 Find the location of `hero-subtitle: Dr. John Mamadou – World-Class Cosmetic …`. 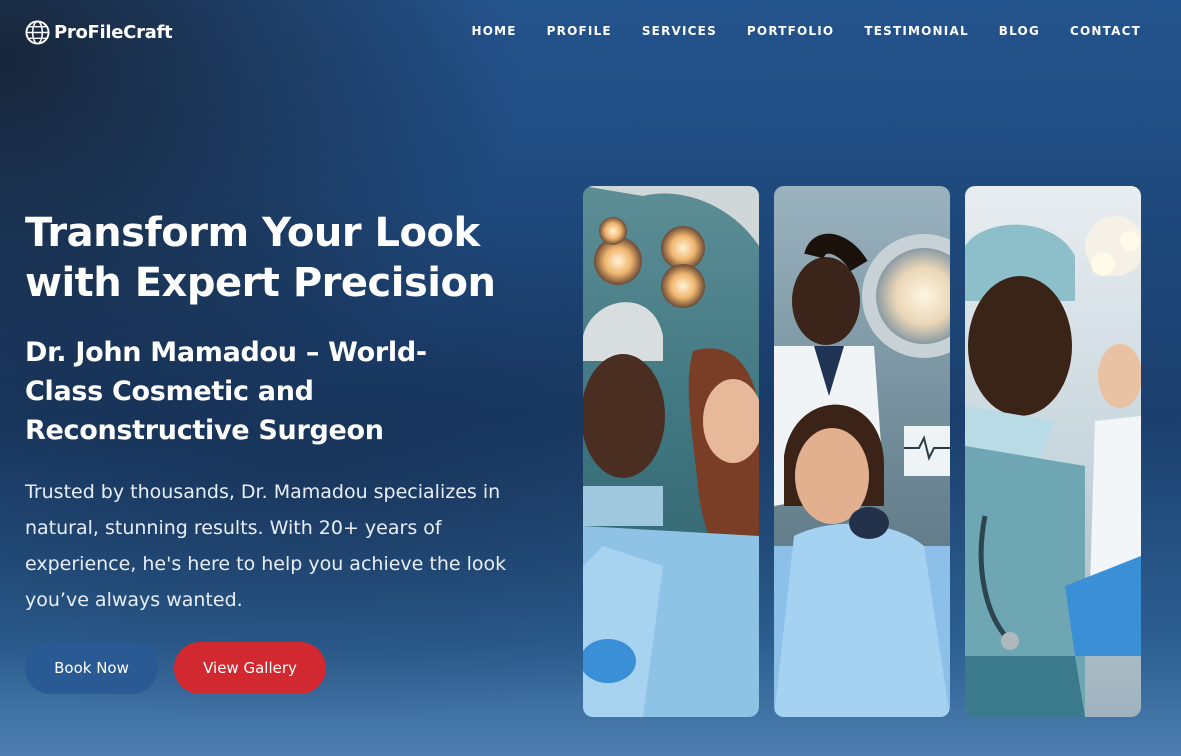

hero-subtitle: Dr. John Mamadou – World-Class Cosmetic … is located at coordinates (226, 391).